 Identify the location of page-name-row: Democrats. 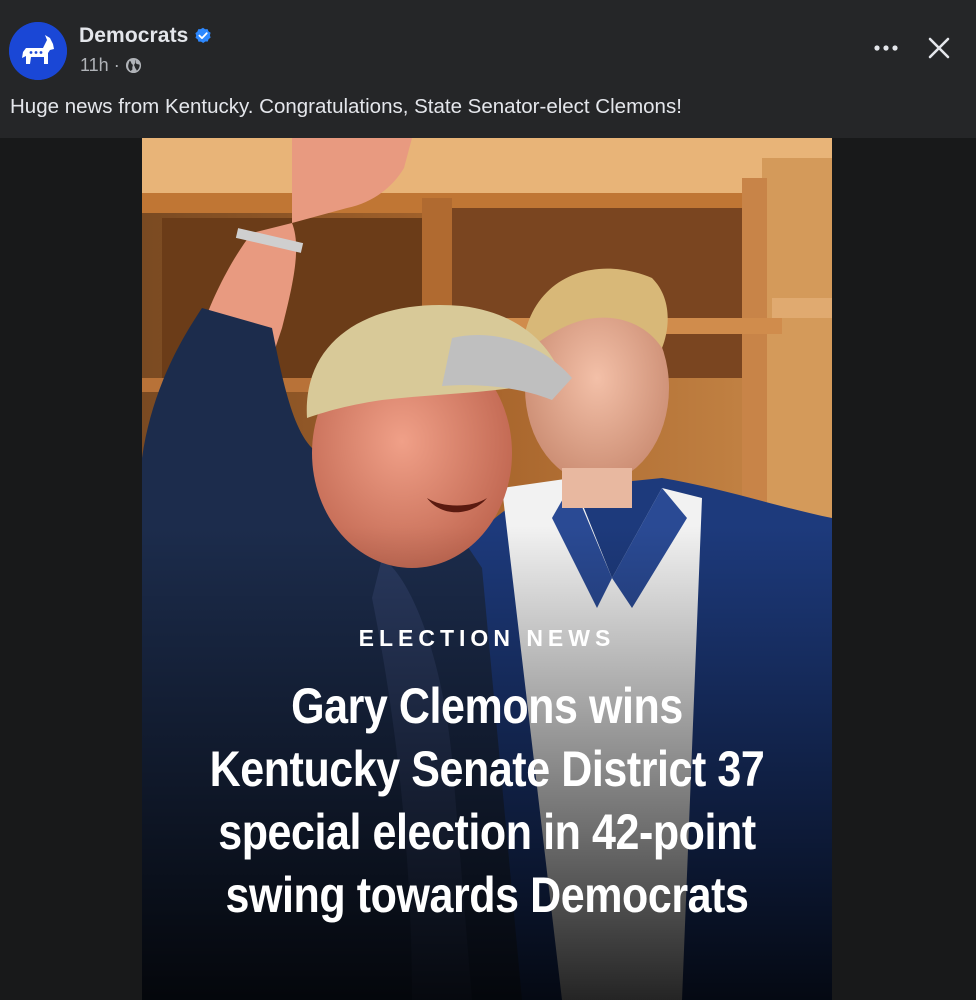
(145, 36).